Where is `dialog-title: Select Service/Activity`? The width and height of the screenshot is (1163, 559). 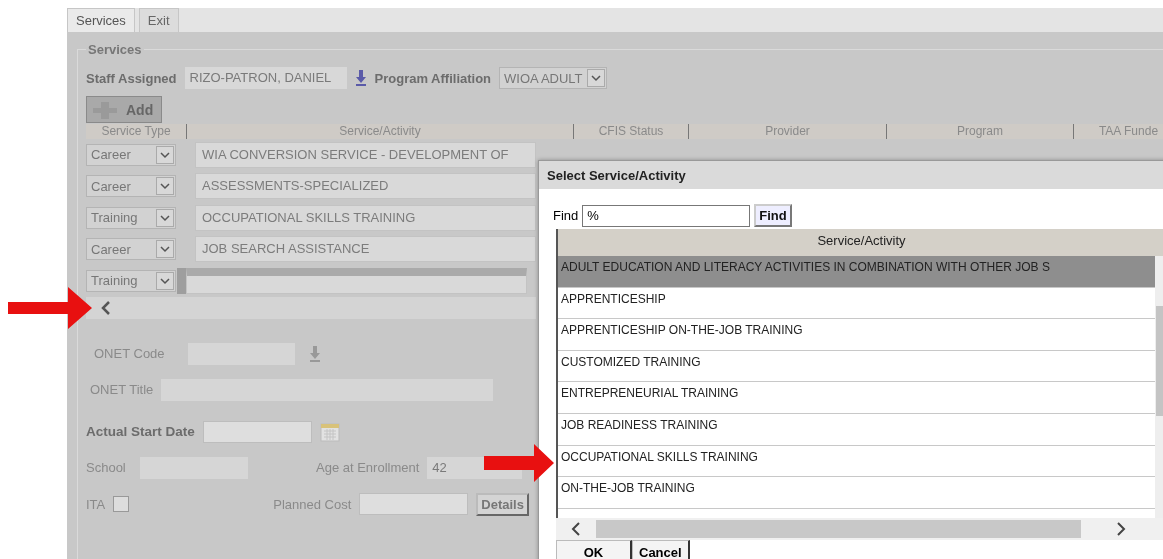 dialog-title: Select Service/Activity is located at coordinates (851, 175).